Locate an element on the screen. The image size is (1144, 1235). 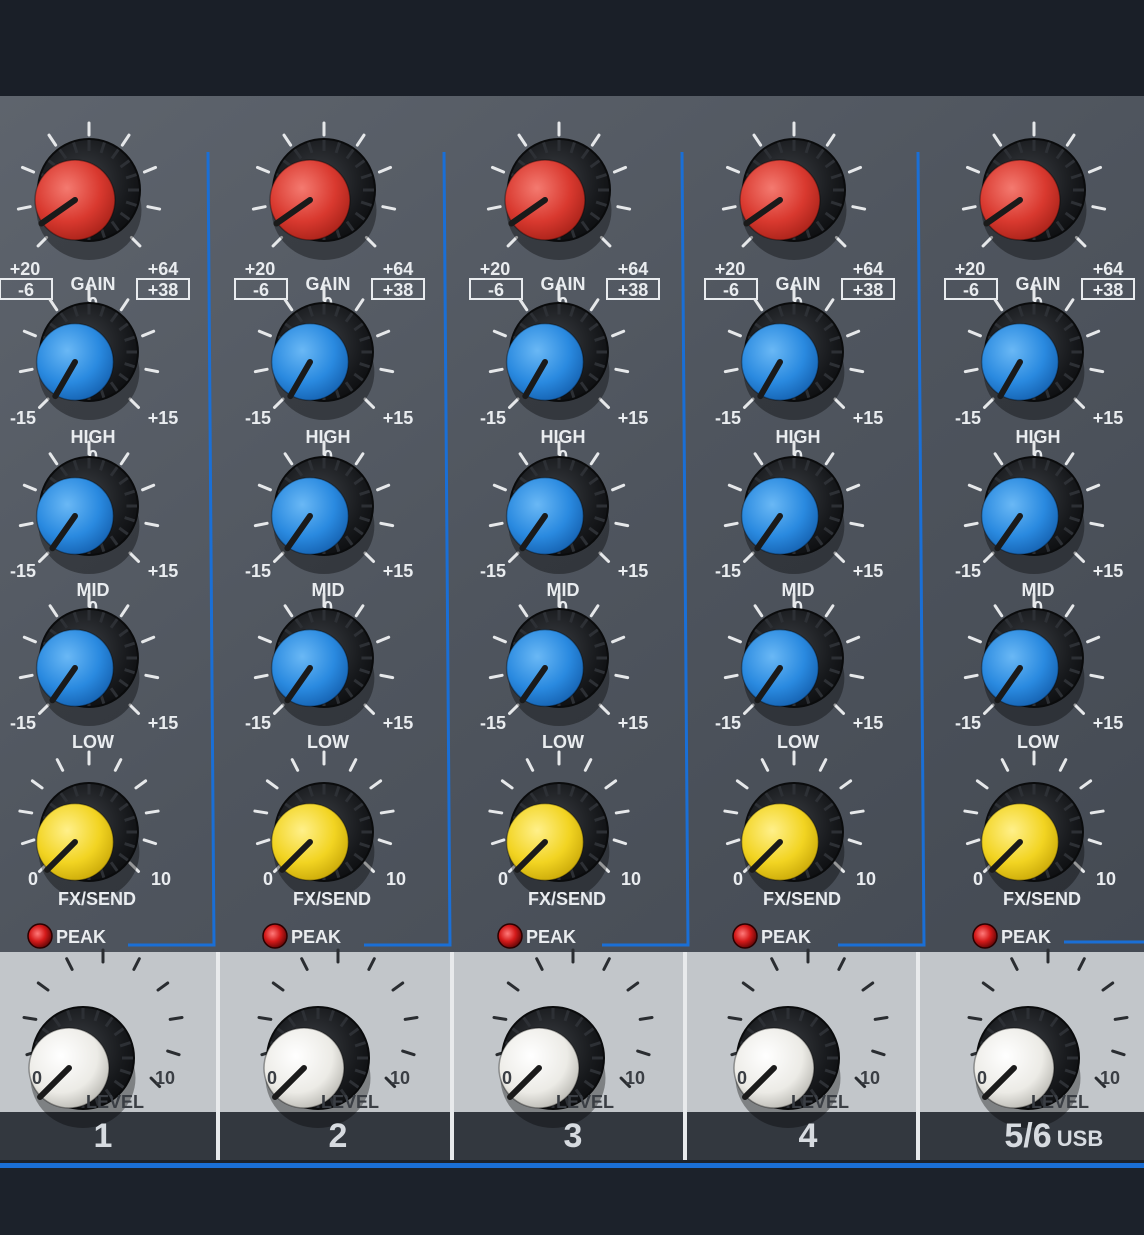
channel-usb-label: USB is located at coordinates (1080, 1138).